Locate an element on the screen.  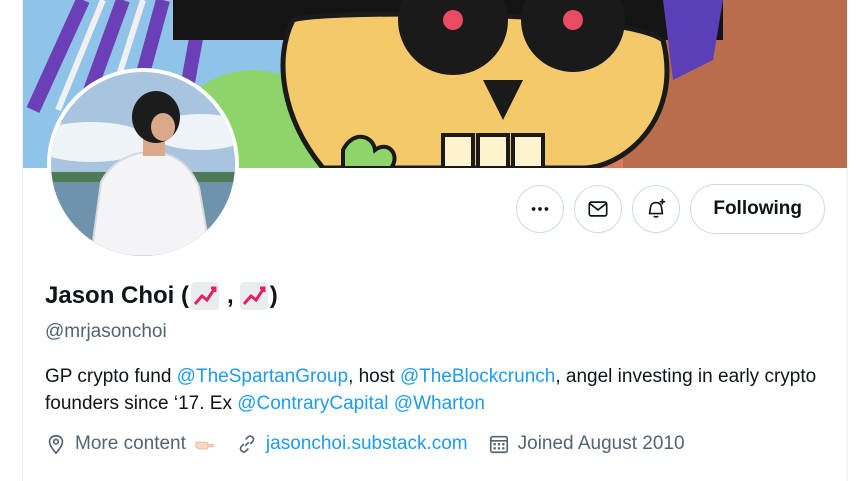
notifications-button is located at coordinates (656, 209).